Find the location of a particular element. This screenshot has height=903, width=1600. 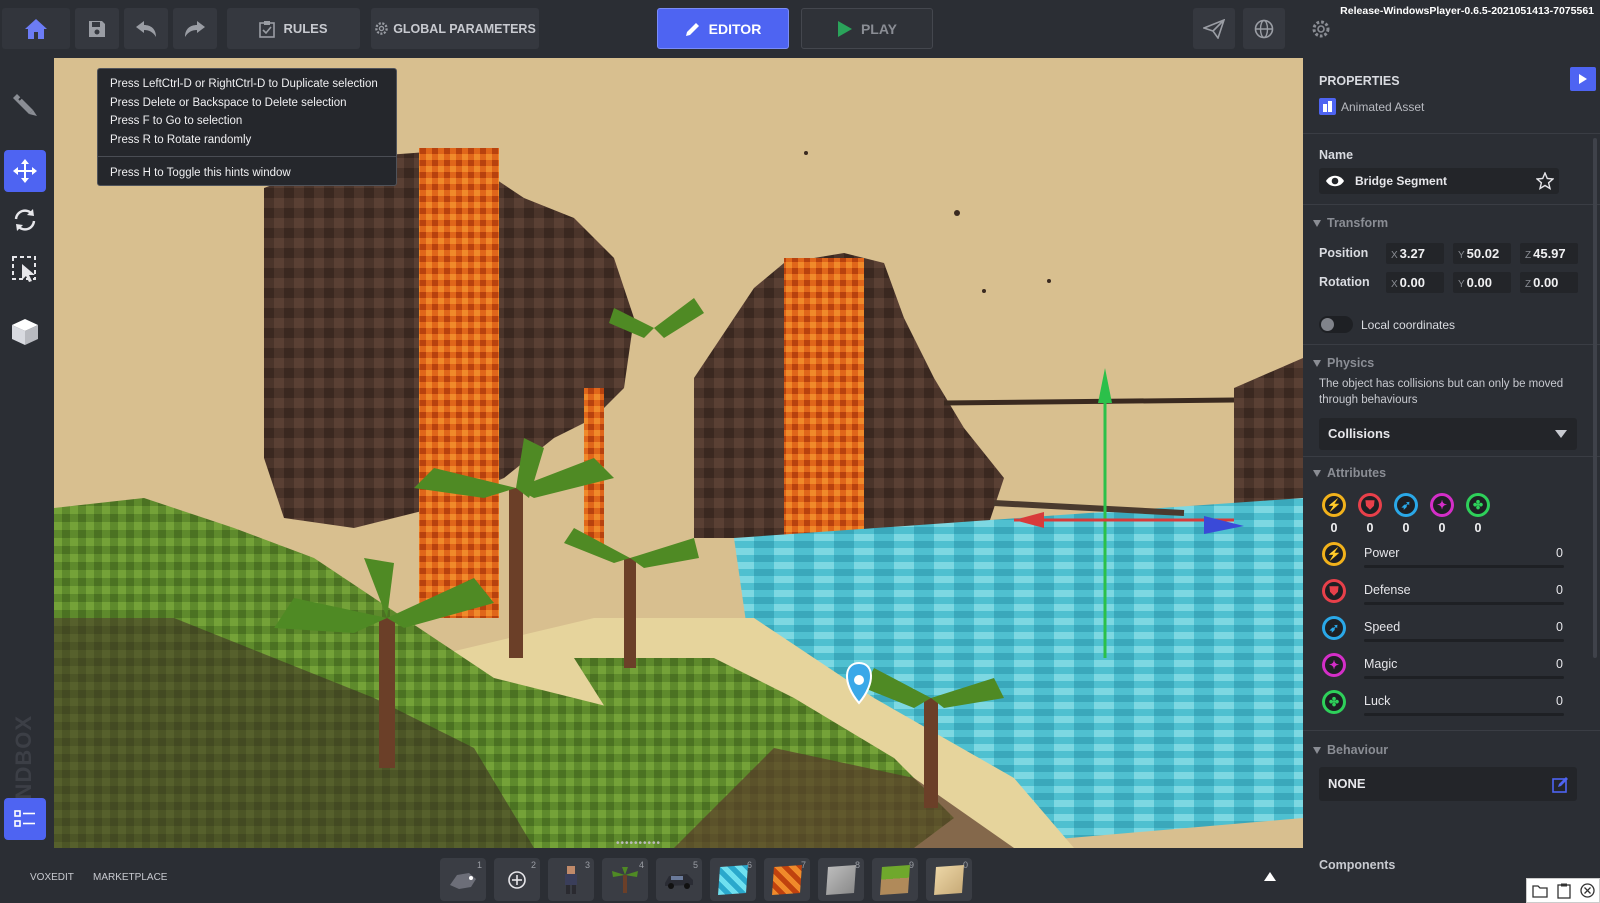

transform-section-label: Transform is located at coordinates (1358, 223).